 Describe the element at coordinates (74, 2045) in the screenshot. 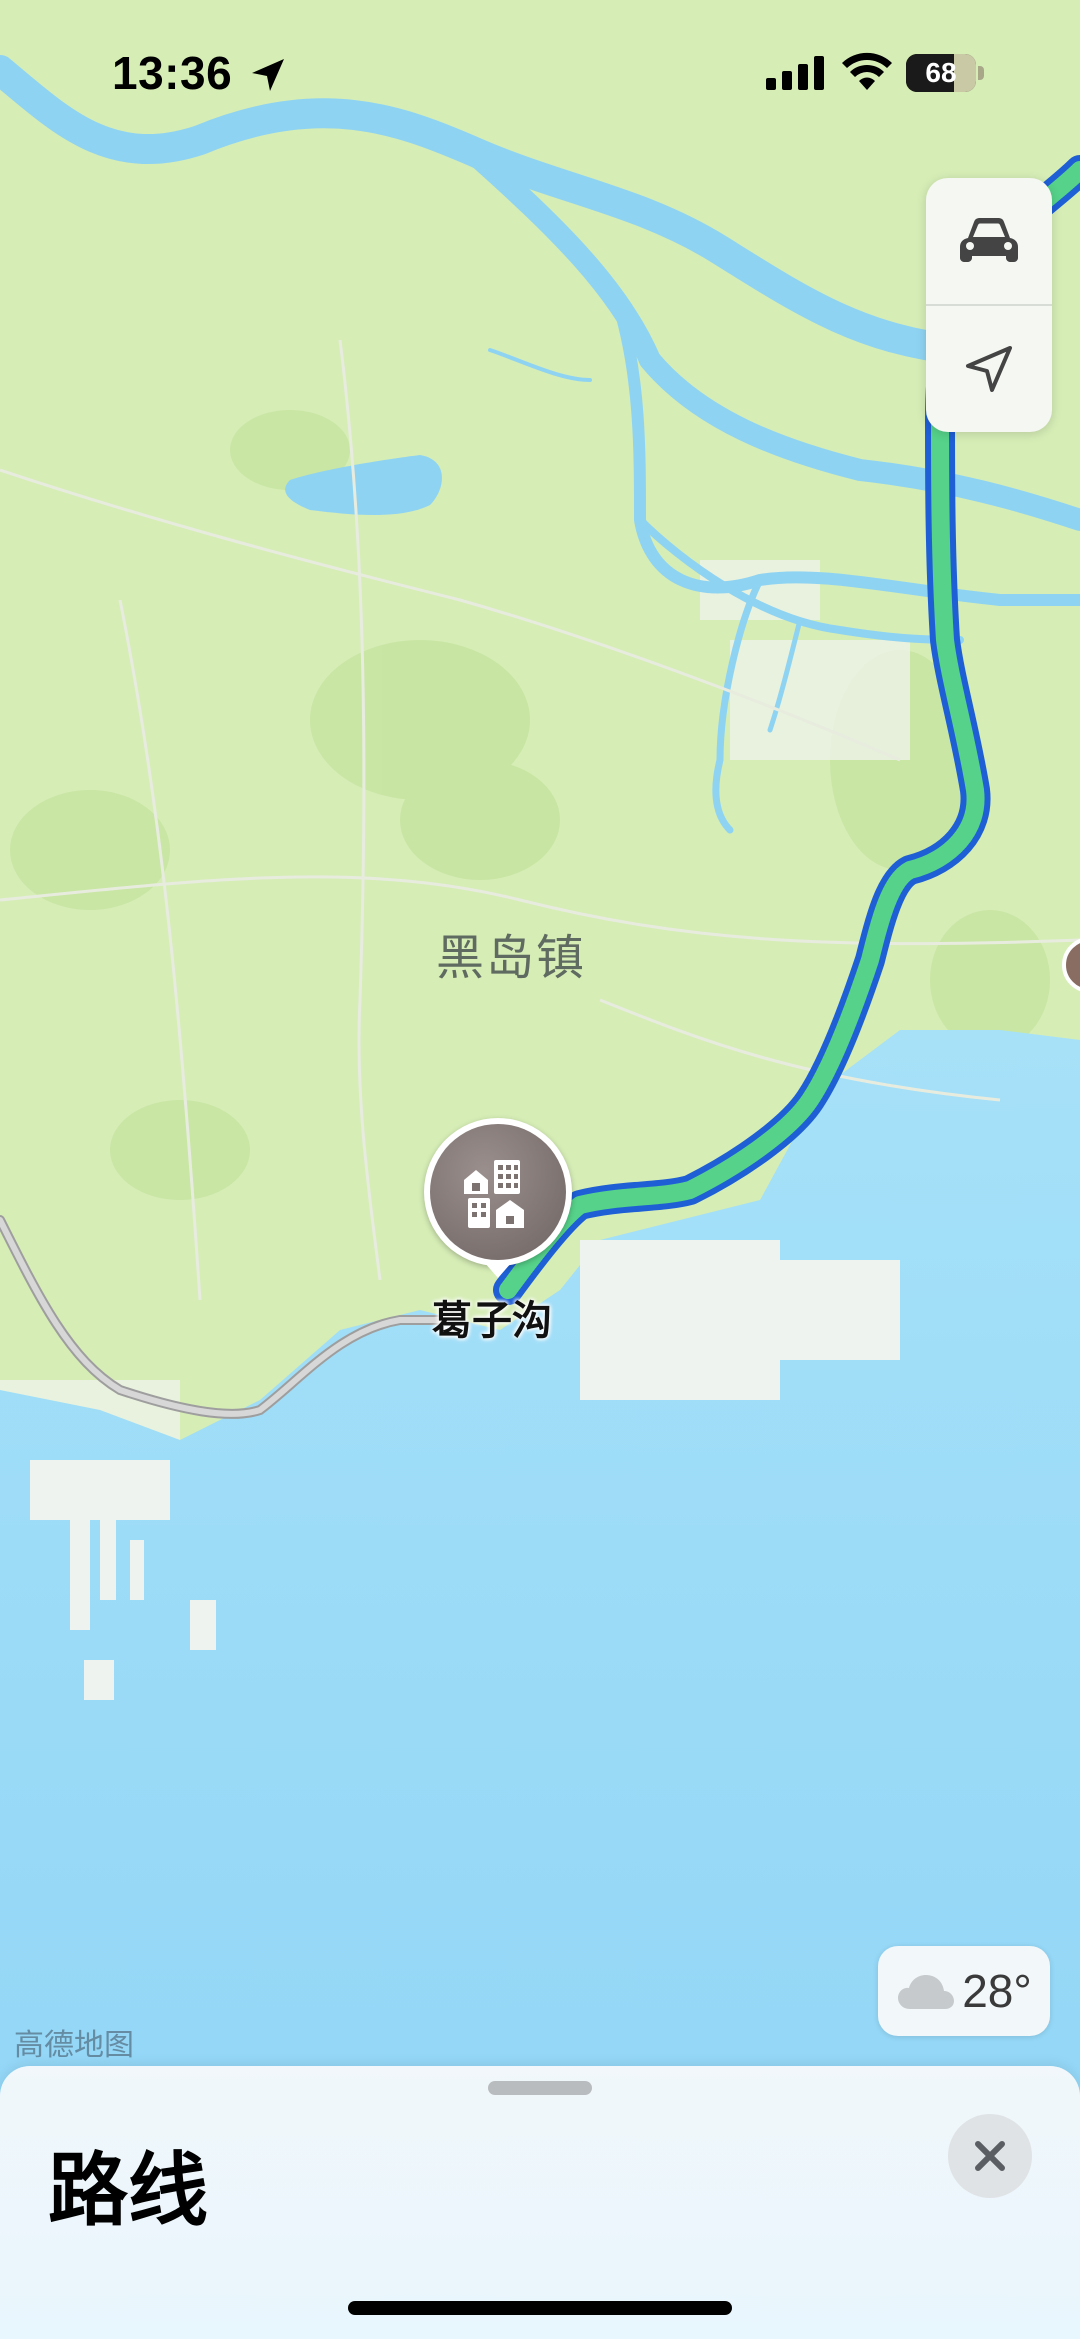

I see `map-attribution: 高德地图` at that location.